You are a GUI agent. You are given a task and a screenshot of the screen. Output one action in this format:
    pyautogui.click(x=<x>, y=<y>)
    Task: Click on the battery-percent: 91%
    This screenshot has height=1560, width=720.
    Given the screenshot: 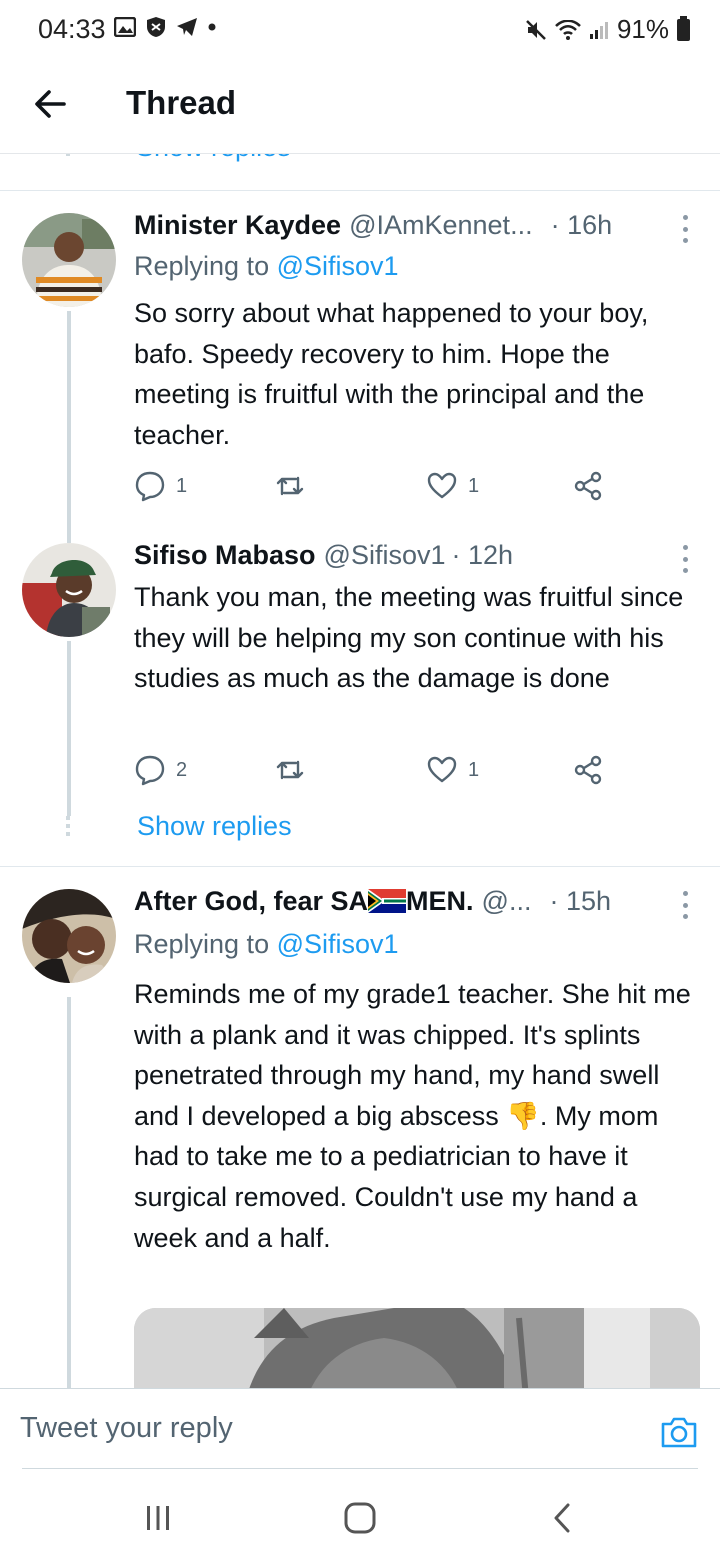 What is the action you would take?
    pyautogui.click(x=642, y=29)
    